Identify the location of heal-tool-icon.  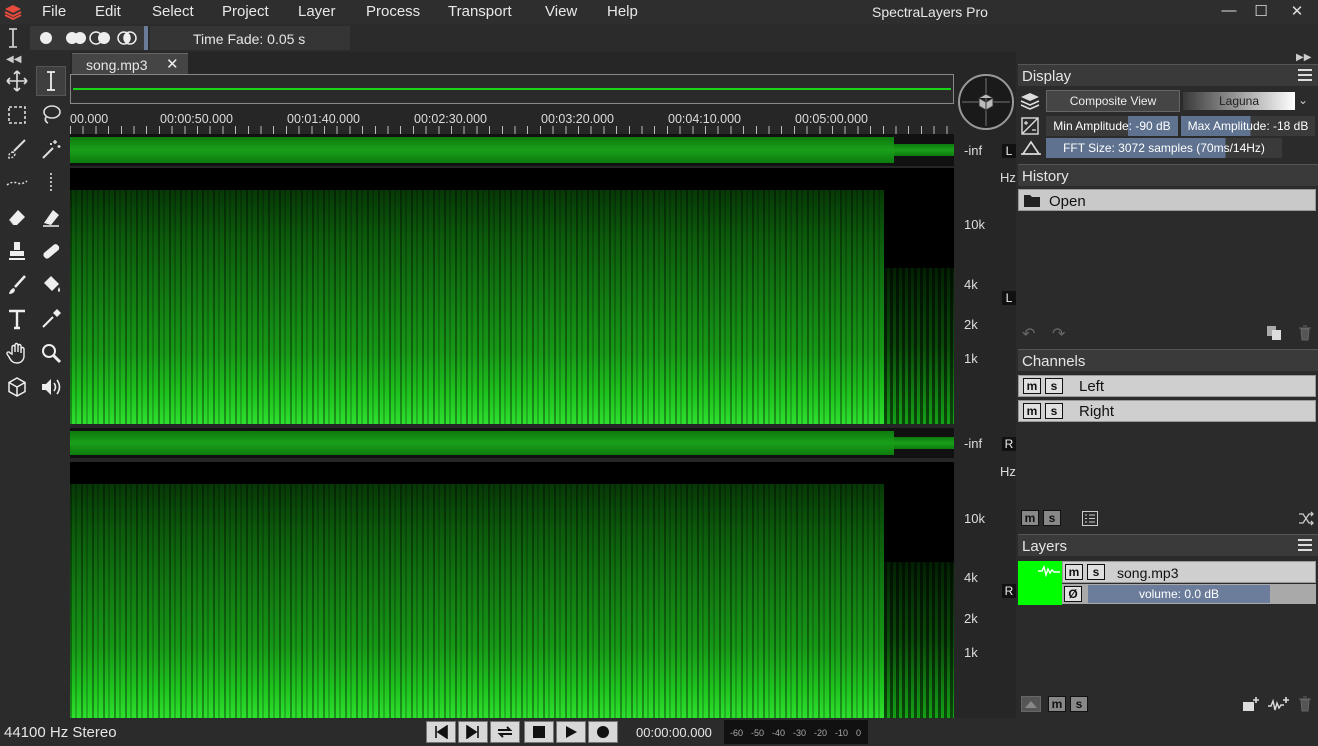
(51, 251).